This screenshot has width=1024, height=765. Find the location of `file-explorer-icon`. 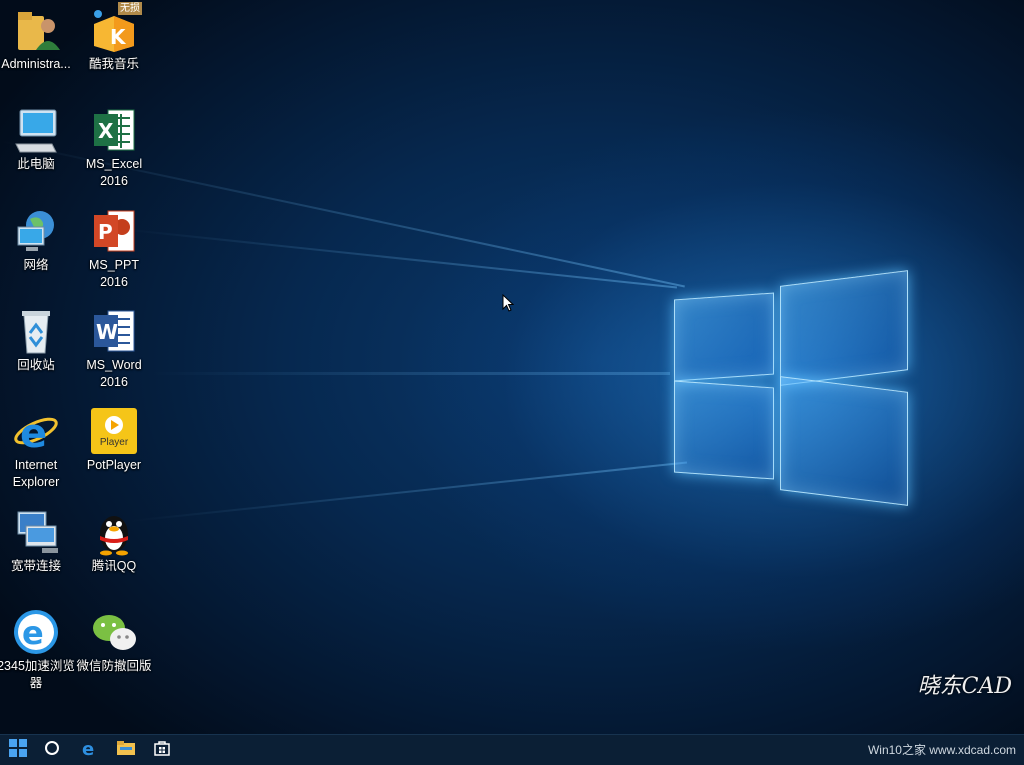

file-explorer-icon is located at coordinates (126, 750).